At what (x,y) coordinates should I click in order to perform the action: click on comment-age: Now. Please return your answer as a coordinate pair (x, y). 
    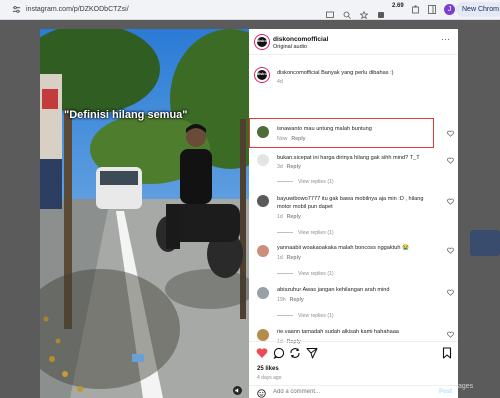
    Looking at the image, I should click on (282, 139).